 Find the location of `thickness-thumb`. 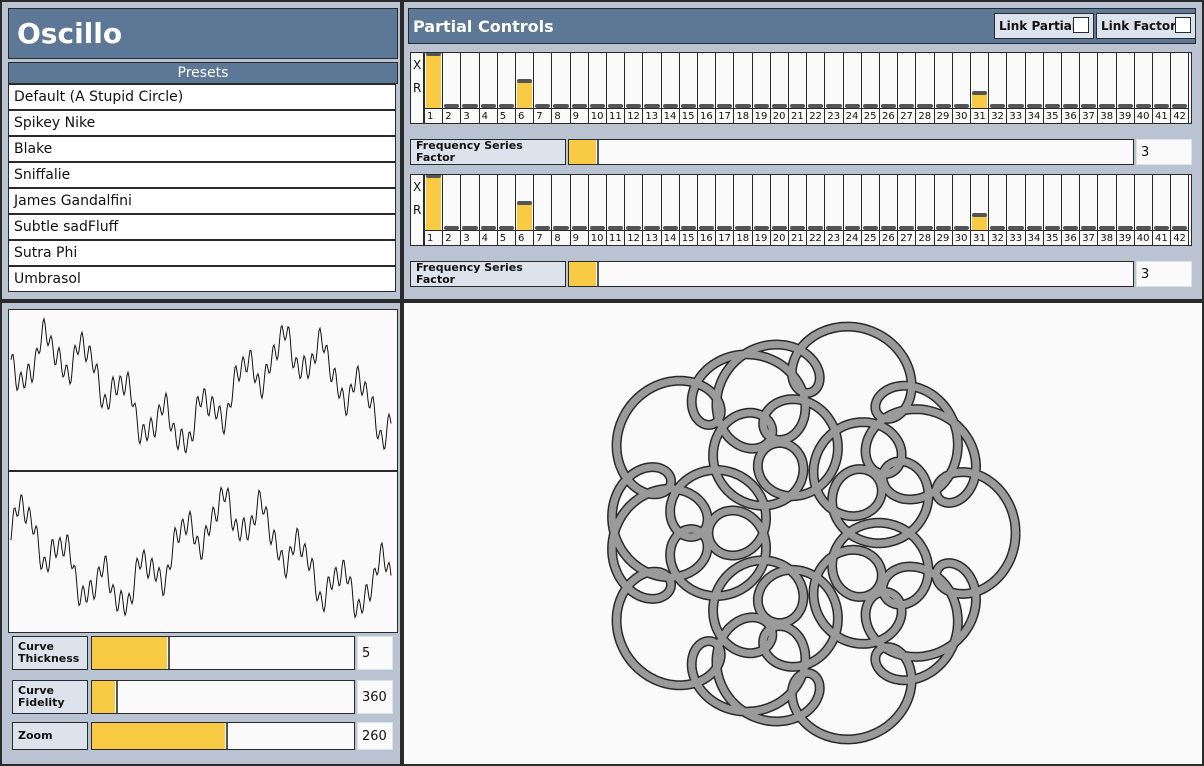

thickness-thumb is located at coordinates (168, 653).